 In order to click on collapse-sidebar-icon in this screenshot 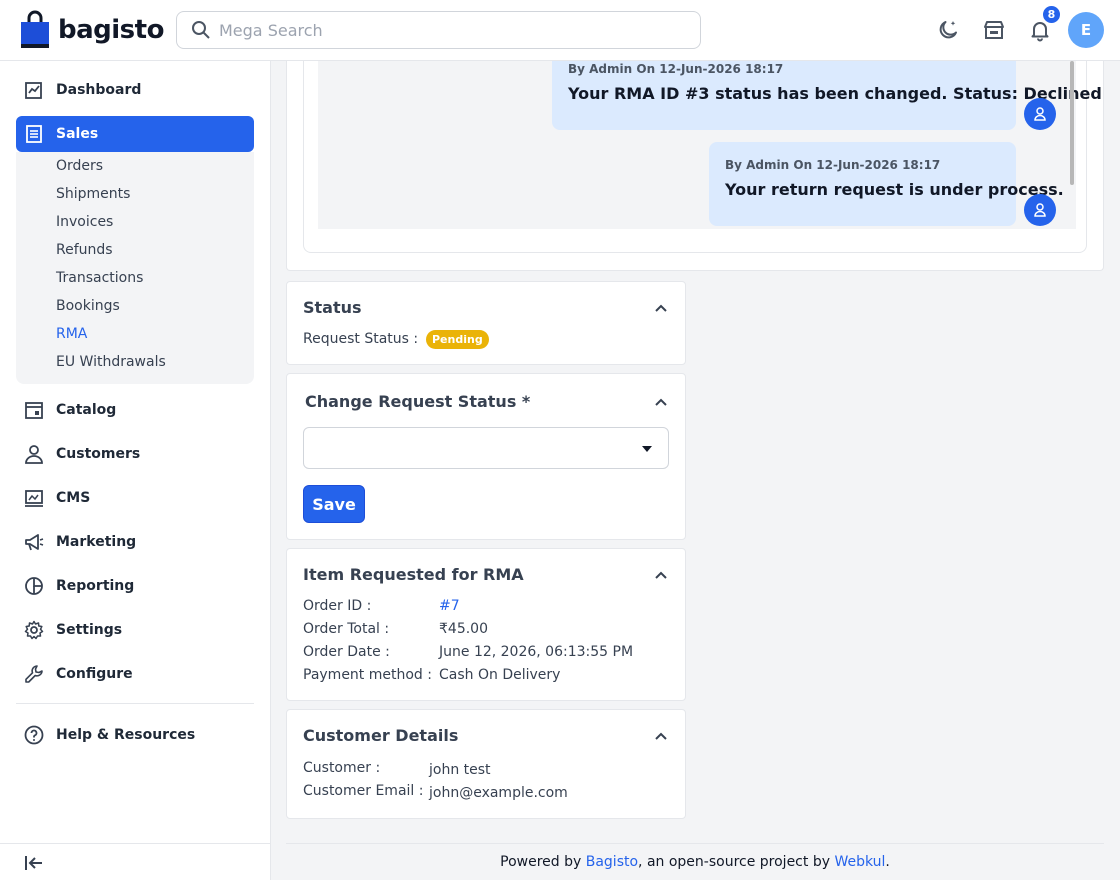, I will do `click(34, 863)`.